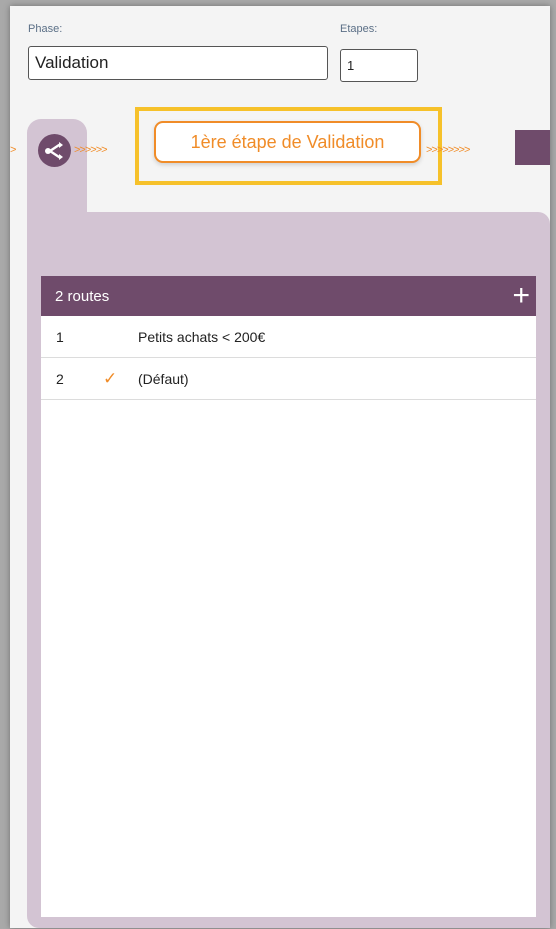  What do you see at coordinates (288, 379) in the screenshot?
I see `table-row: 2 ✓ (Défaut)` at bounding box center [288, 379].